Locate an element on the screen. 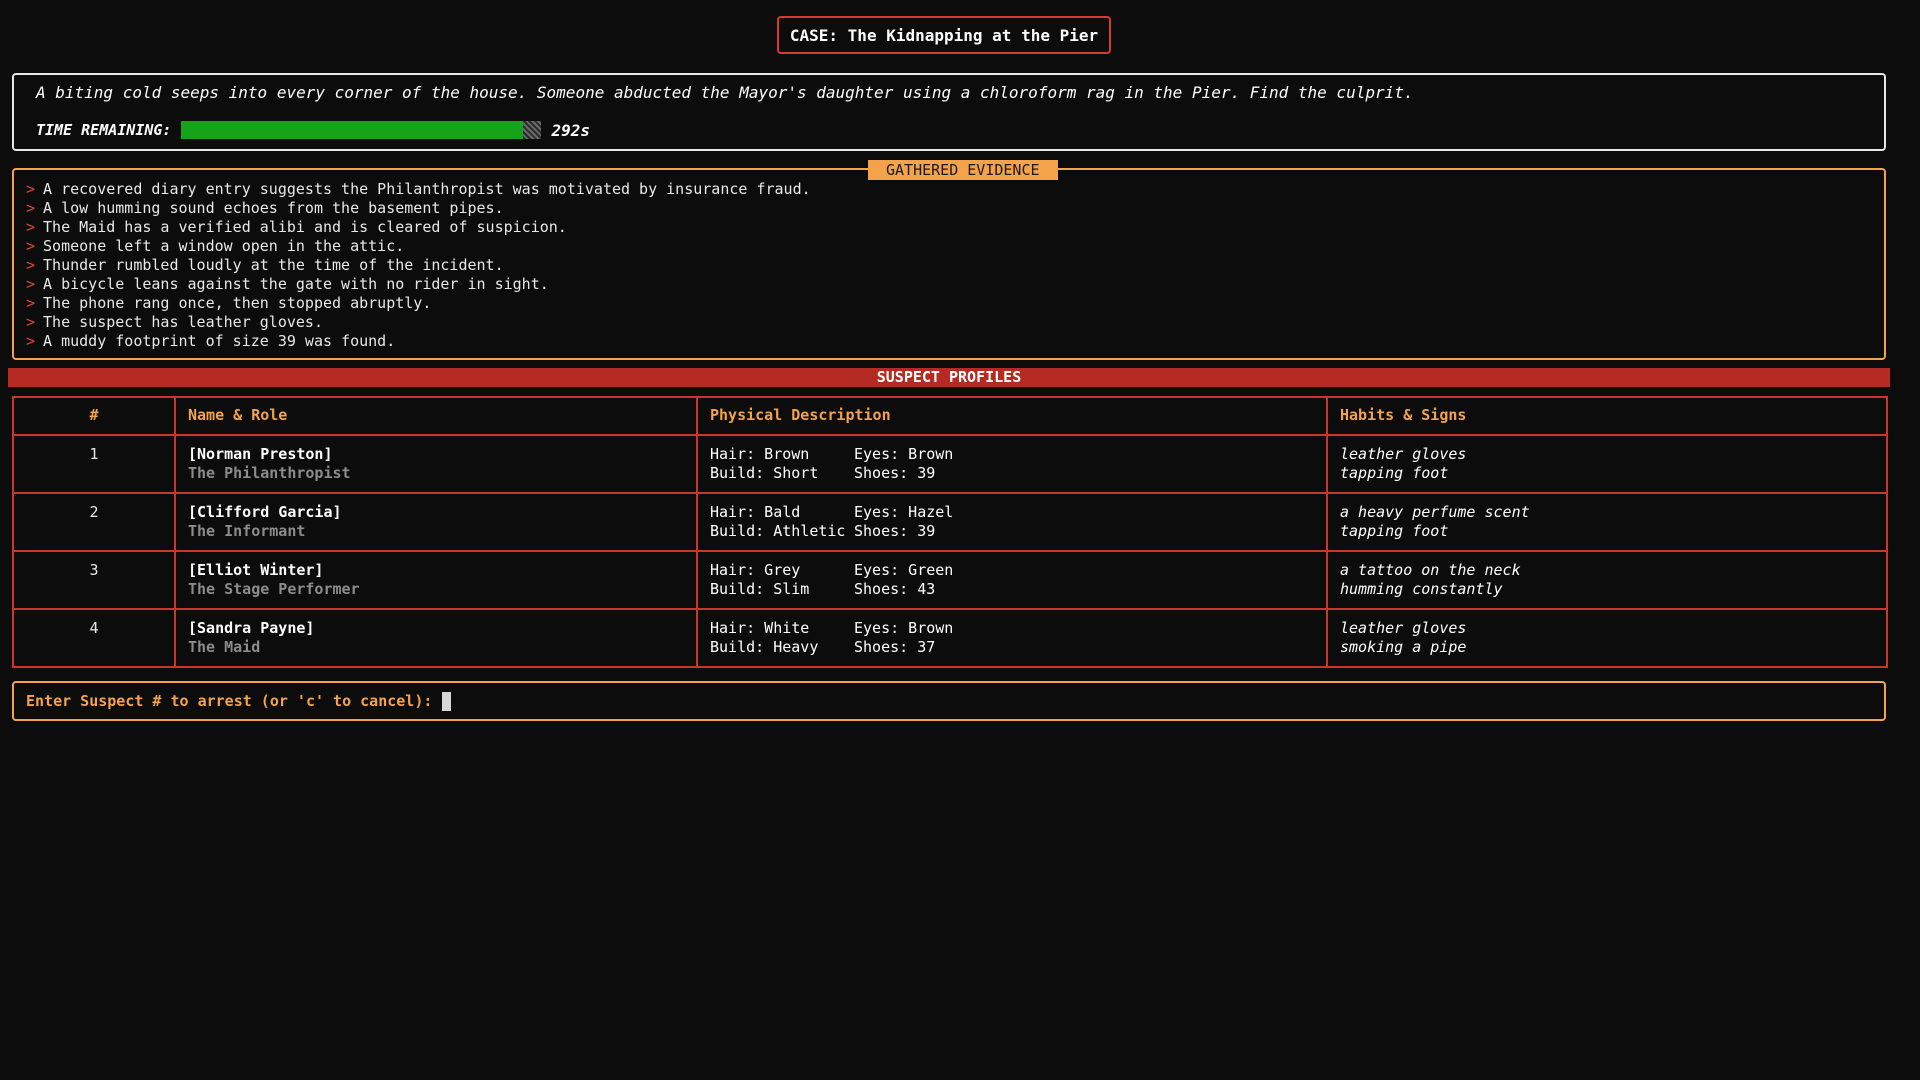 The width and height of the screenshot is (1920, 1080). suspect-number: 2 is located at coordinates (94, 522).